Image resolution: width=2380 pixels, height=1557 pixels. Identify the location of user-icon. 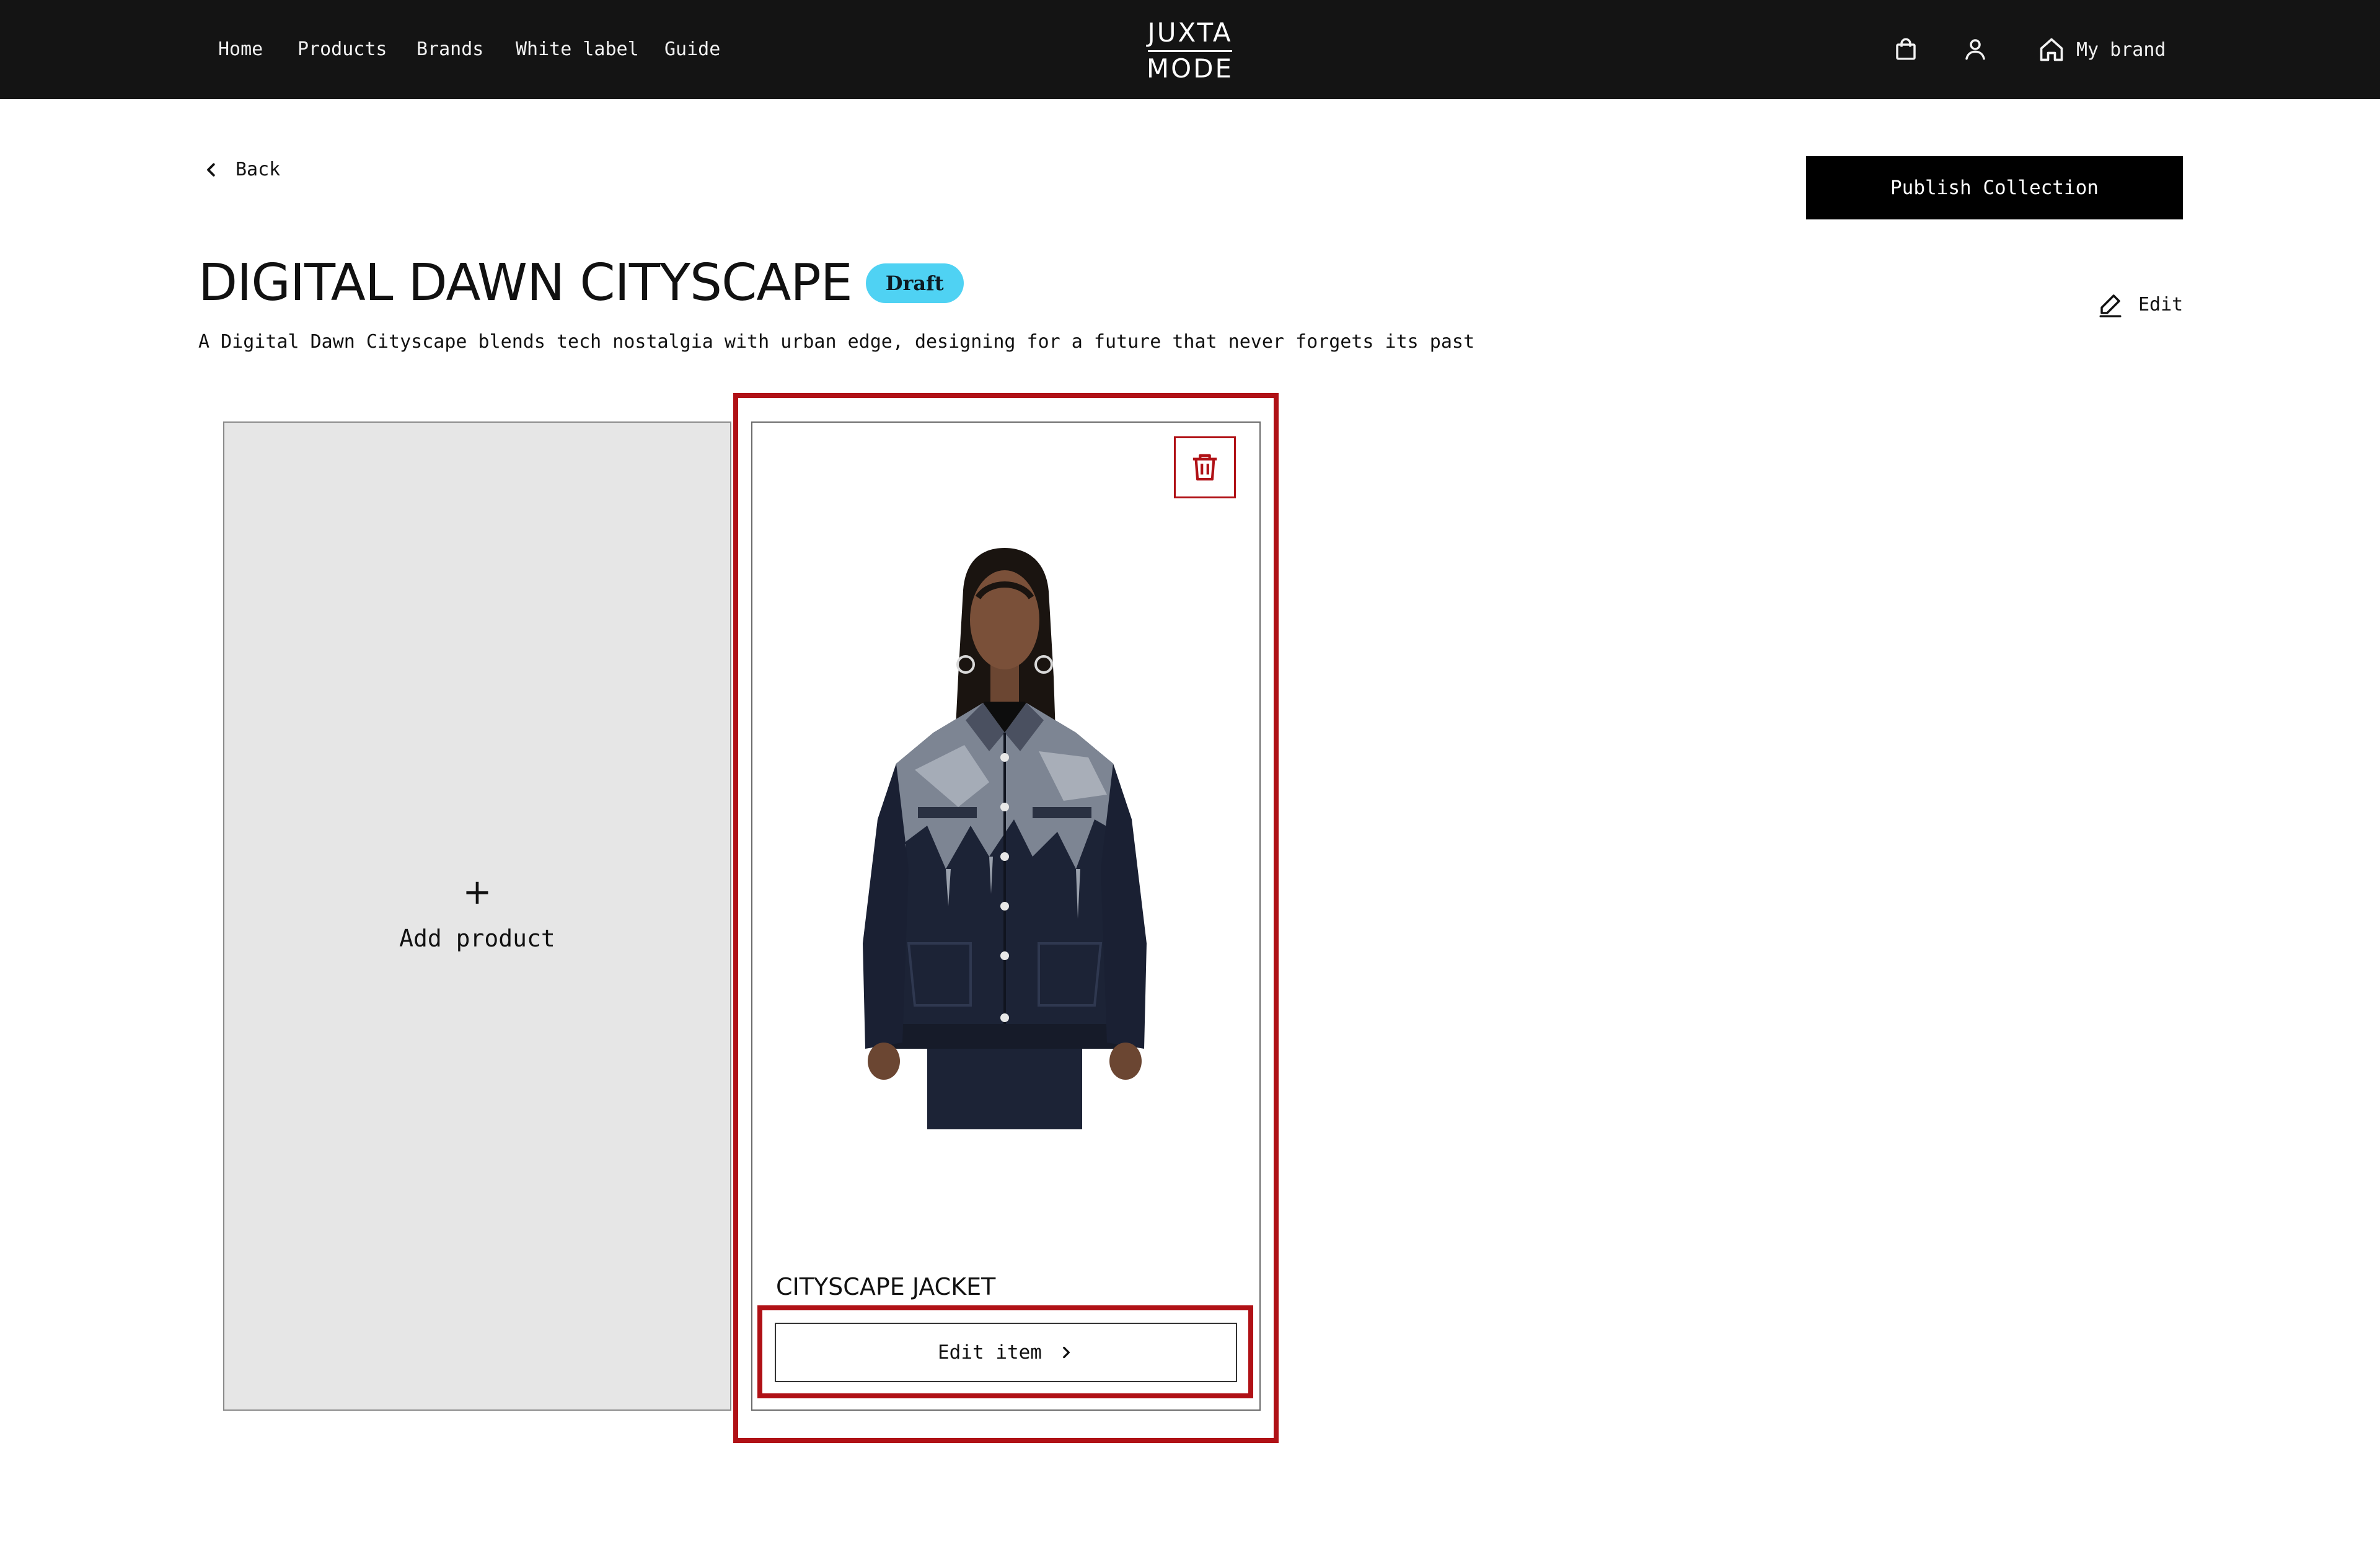
(1975, 49).